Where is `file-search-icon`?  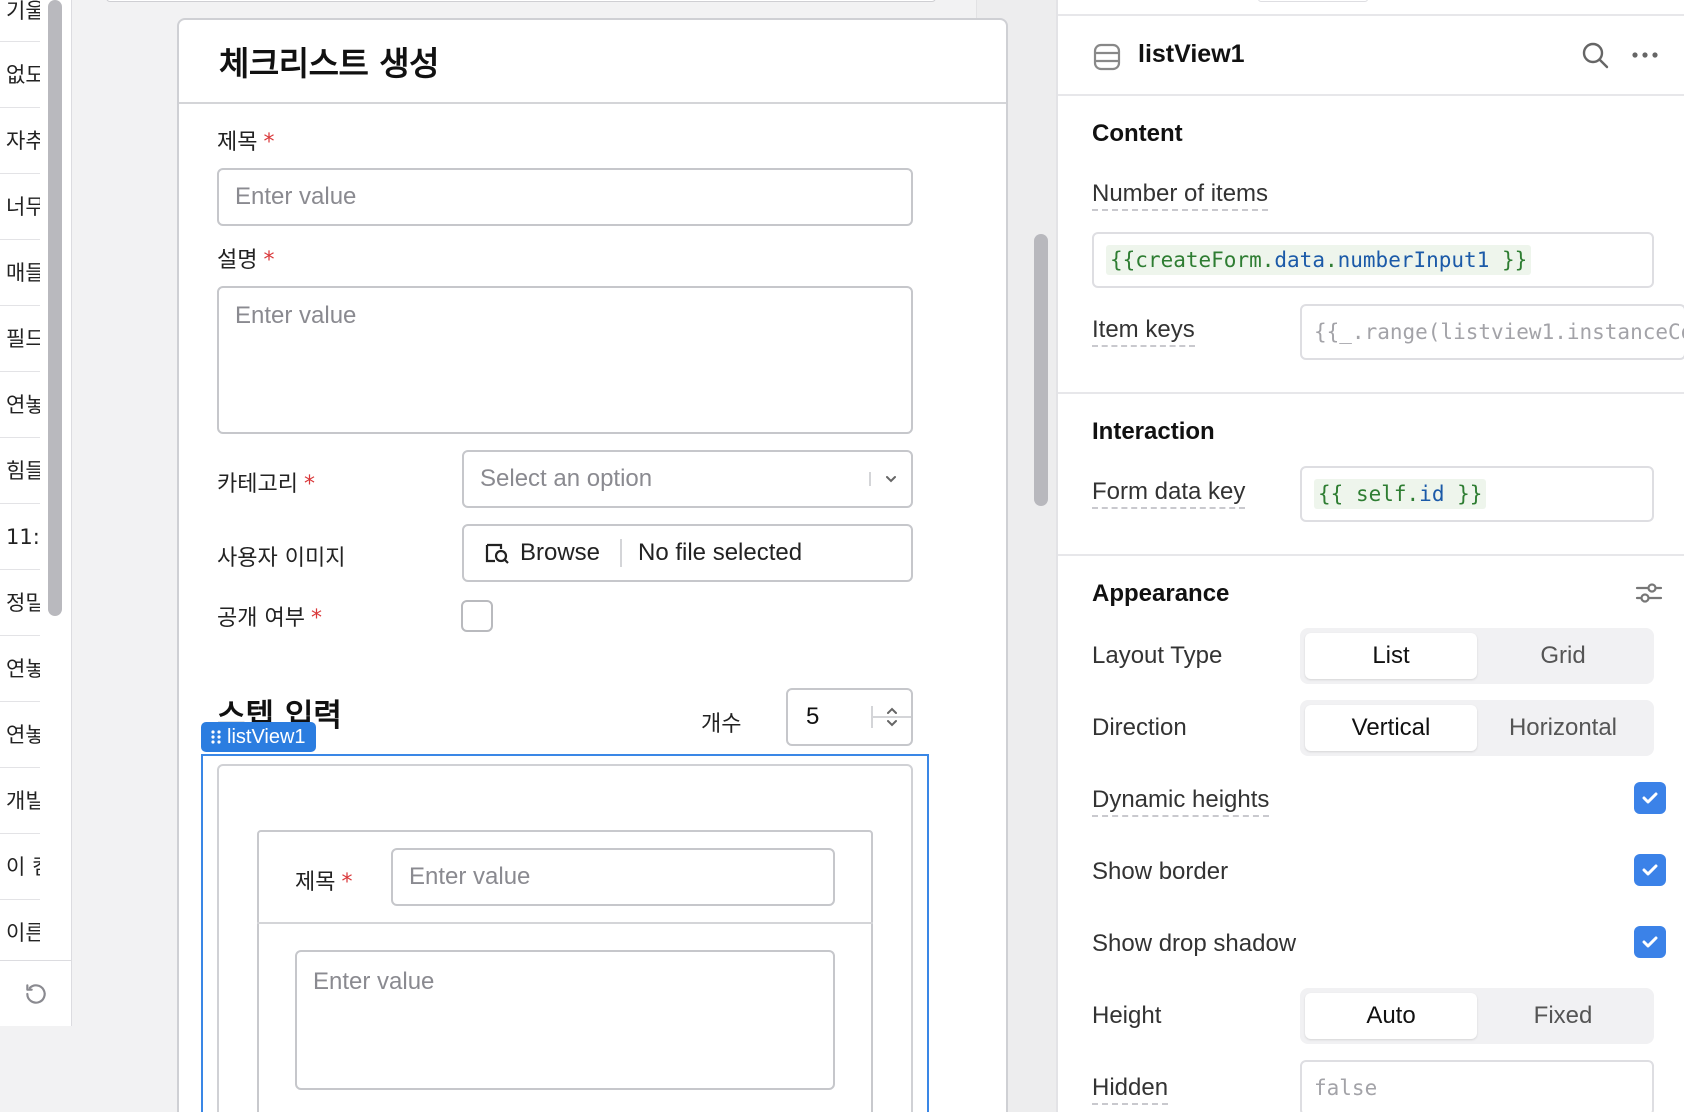 file-search-icon is located at coordinates (497, 553).